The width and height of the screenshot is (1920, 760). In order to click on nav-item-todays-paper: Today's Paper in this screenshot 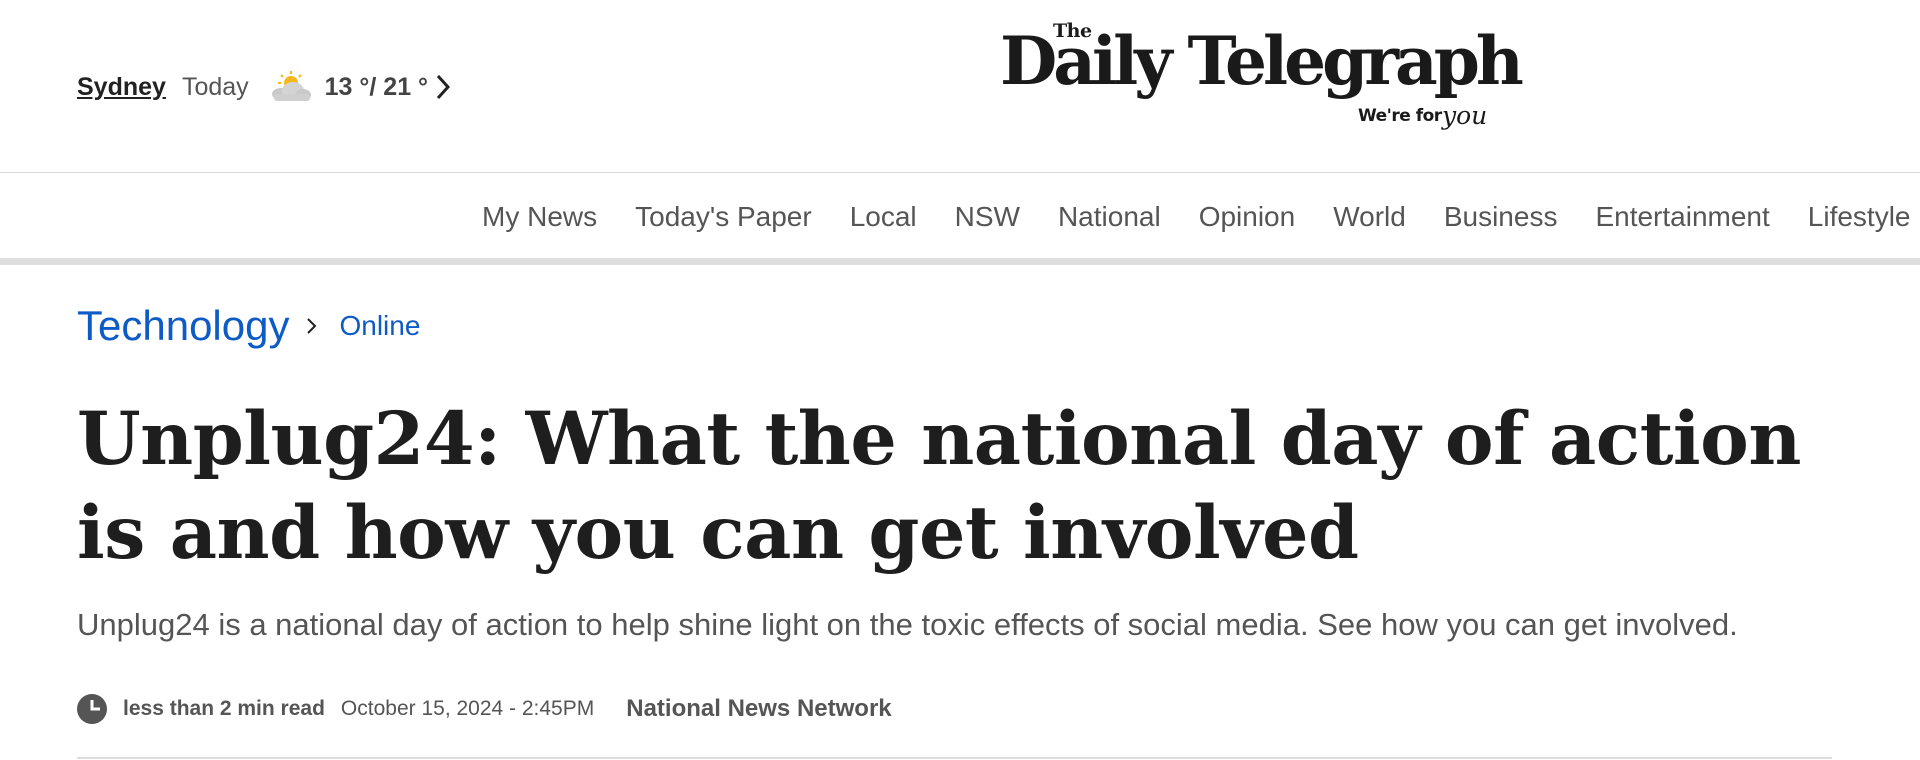, I will do `click(723, 217)`.